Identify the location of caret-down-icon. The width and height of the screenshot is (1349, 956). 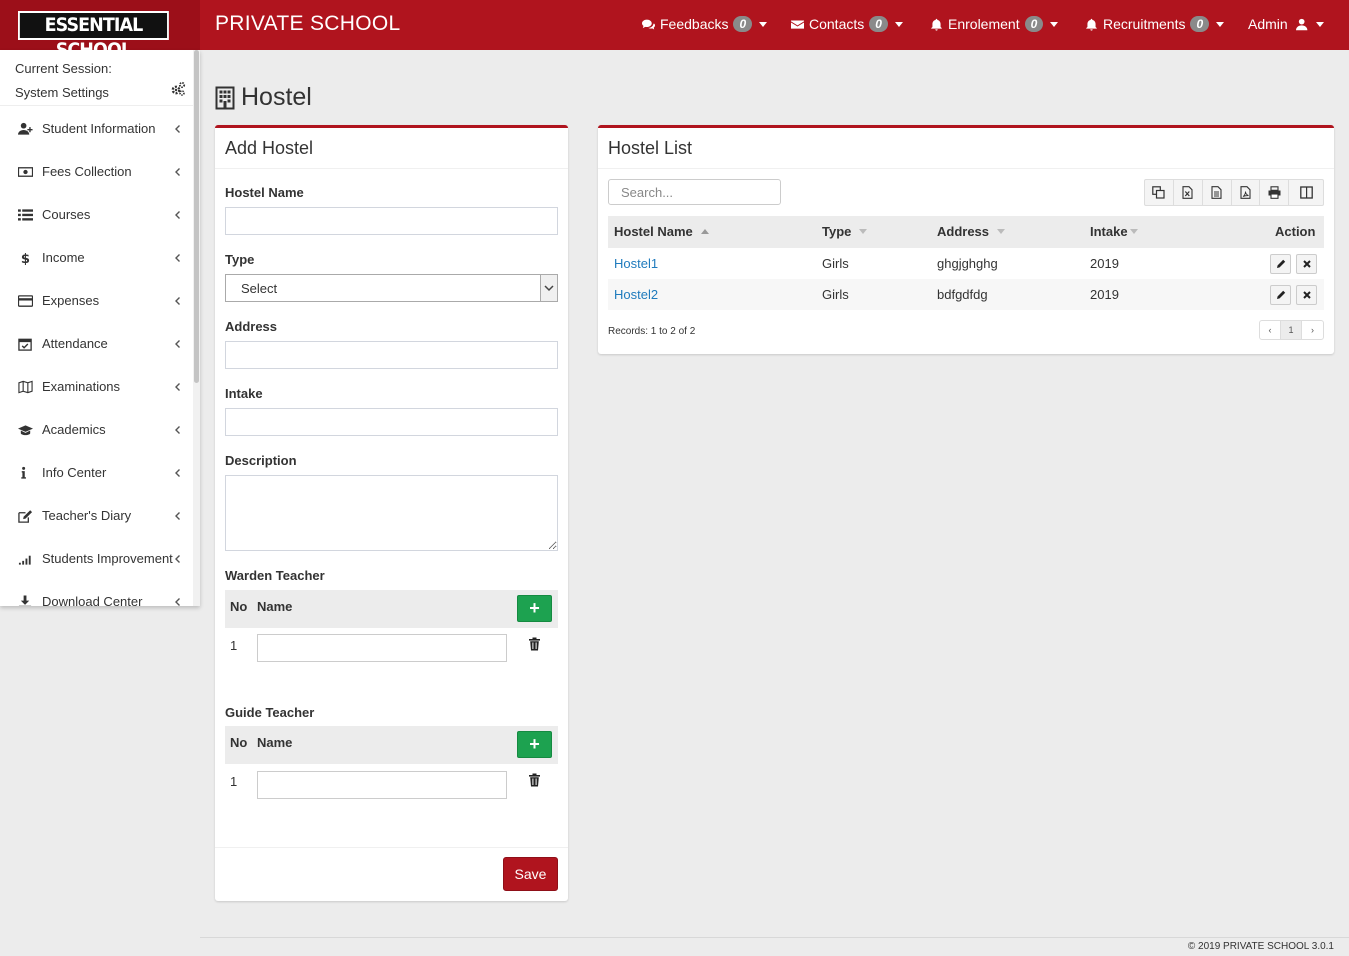
(1319, 24).